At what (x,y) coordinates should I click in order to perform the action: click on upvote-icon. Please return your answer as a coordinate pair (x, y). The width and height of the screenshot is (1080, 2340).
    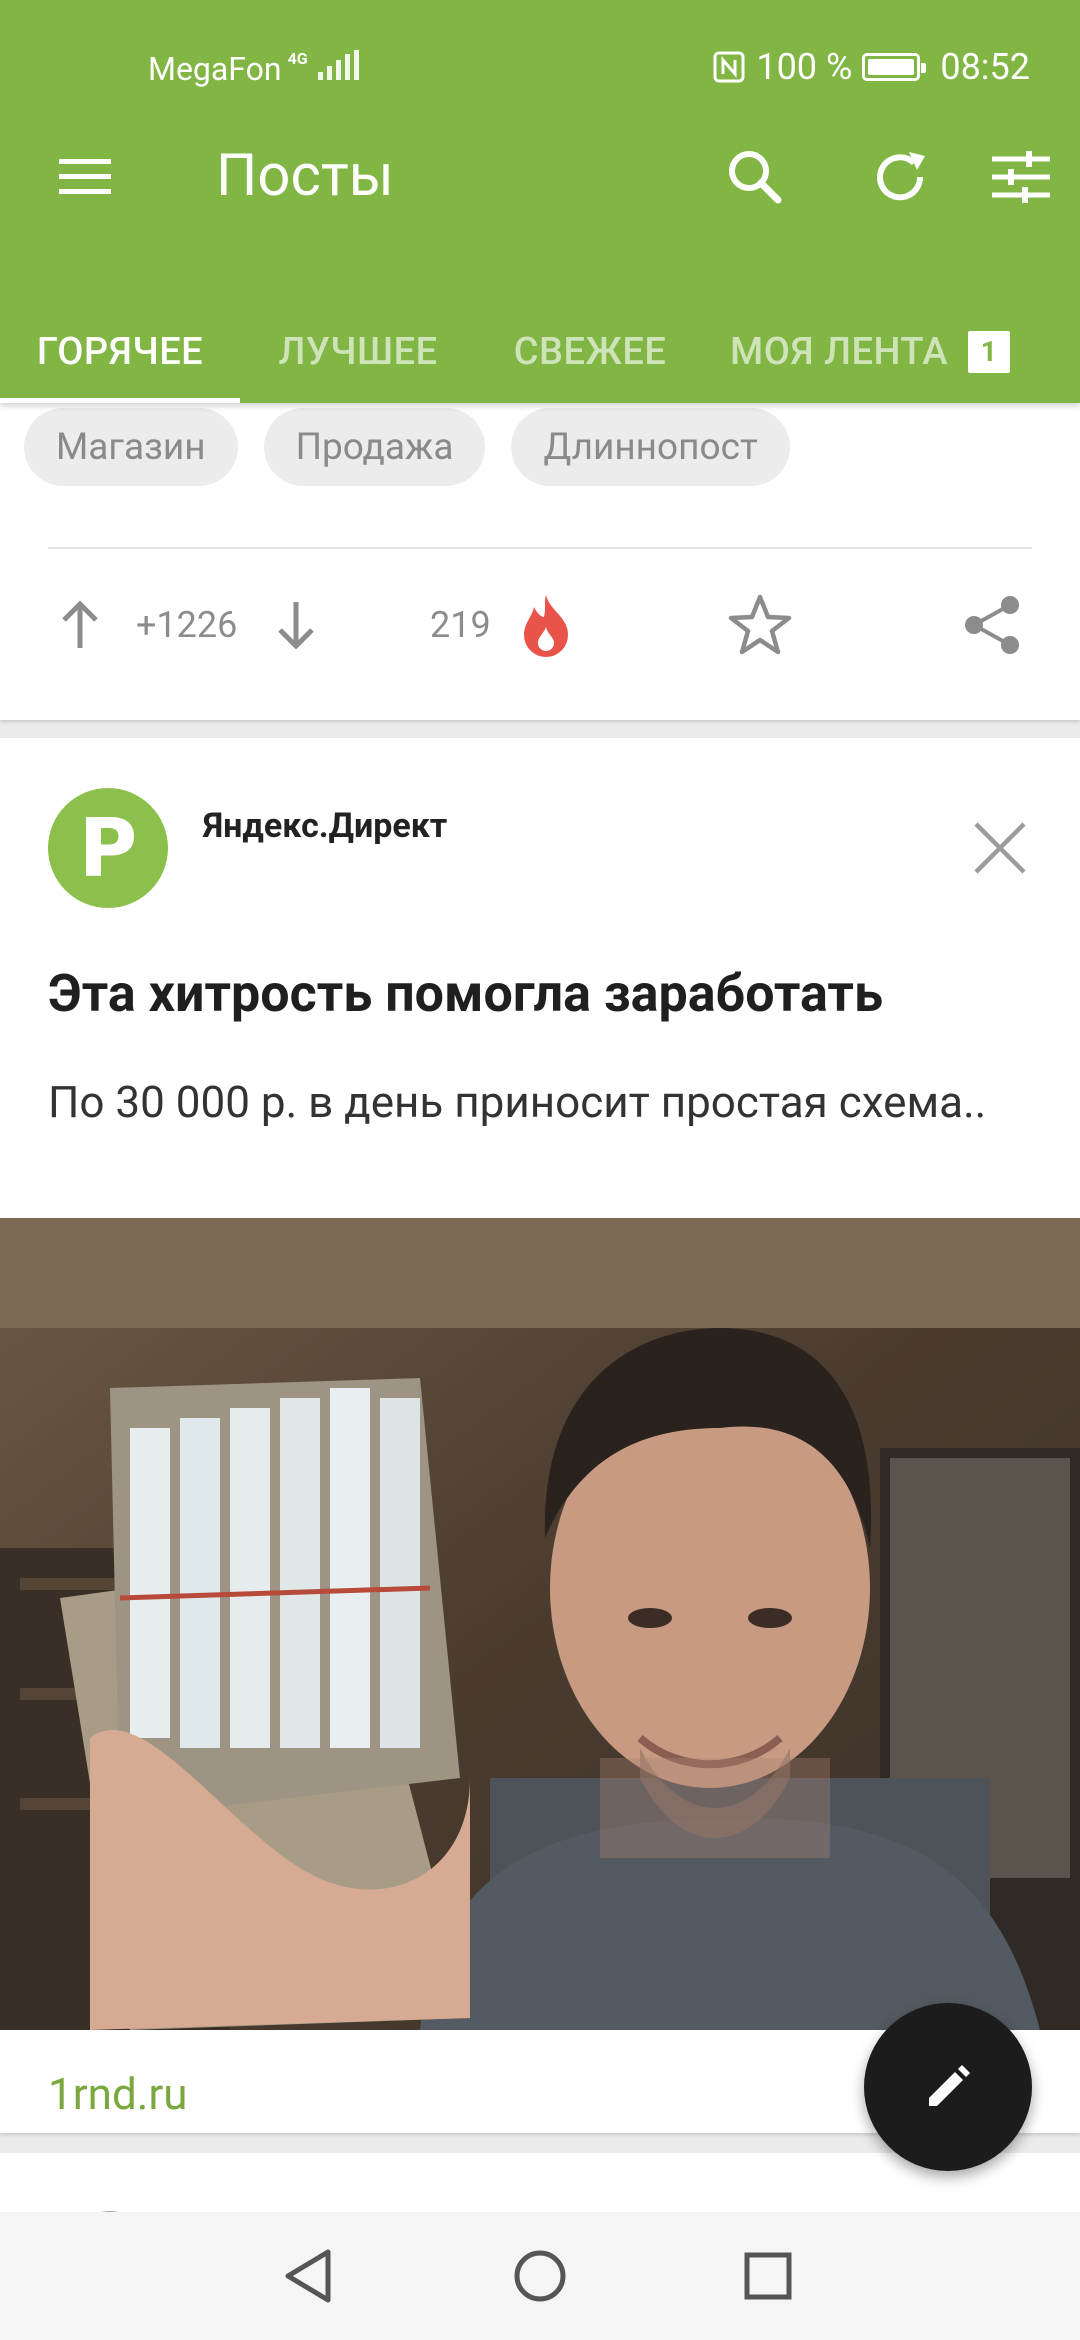
    Looking at the image, I should click on (80, 625).